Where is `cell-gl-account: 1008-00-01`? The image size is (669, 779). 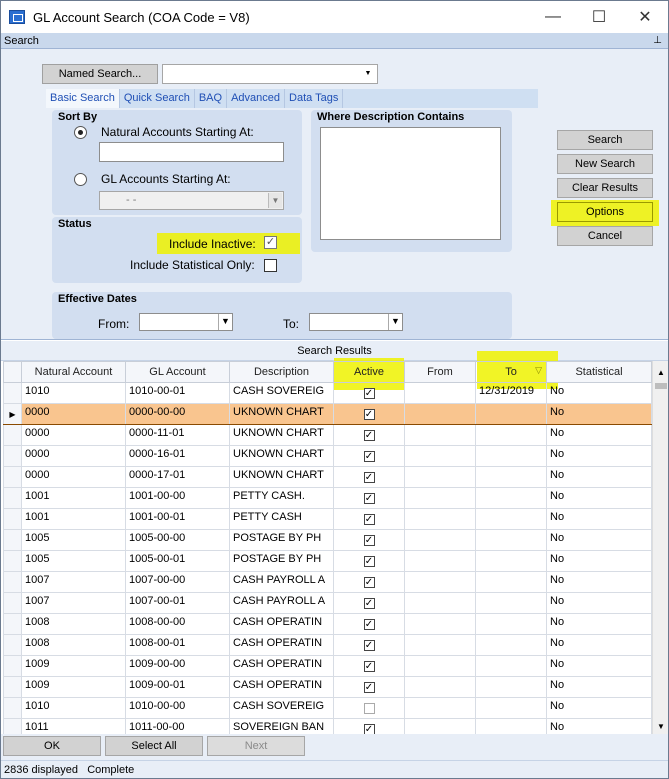
cell-gl-account: 1008-00-01 is located at coordinates (177, 645).